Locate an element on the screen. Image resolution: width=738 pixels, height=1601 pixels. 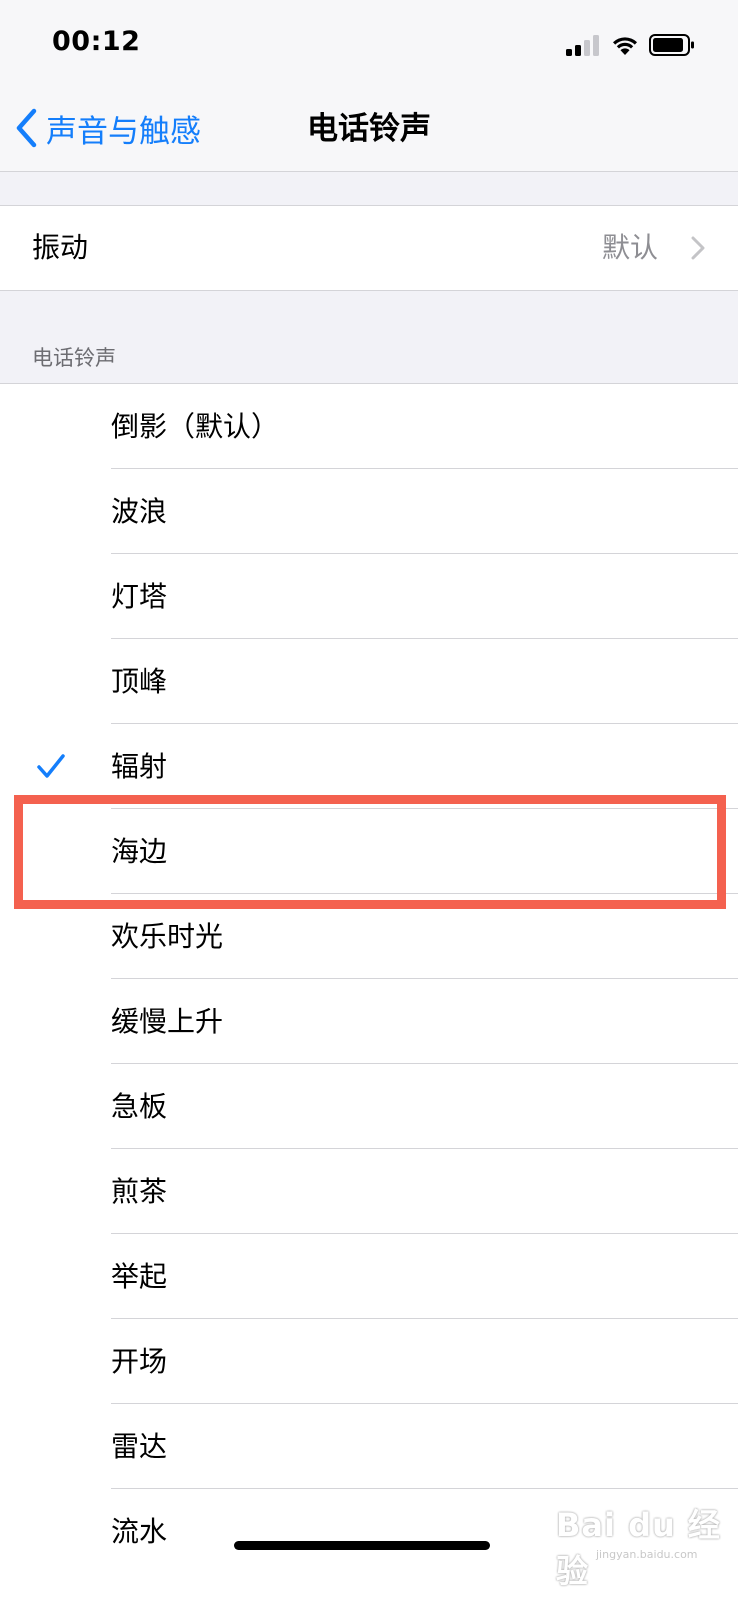
ringtone-row: 波浪 is located at coordinates (369, 511).